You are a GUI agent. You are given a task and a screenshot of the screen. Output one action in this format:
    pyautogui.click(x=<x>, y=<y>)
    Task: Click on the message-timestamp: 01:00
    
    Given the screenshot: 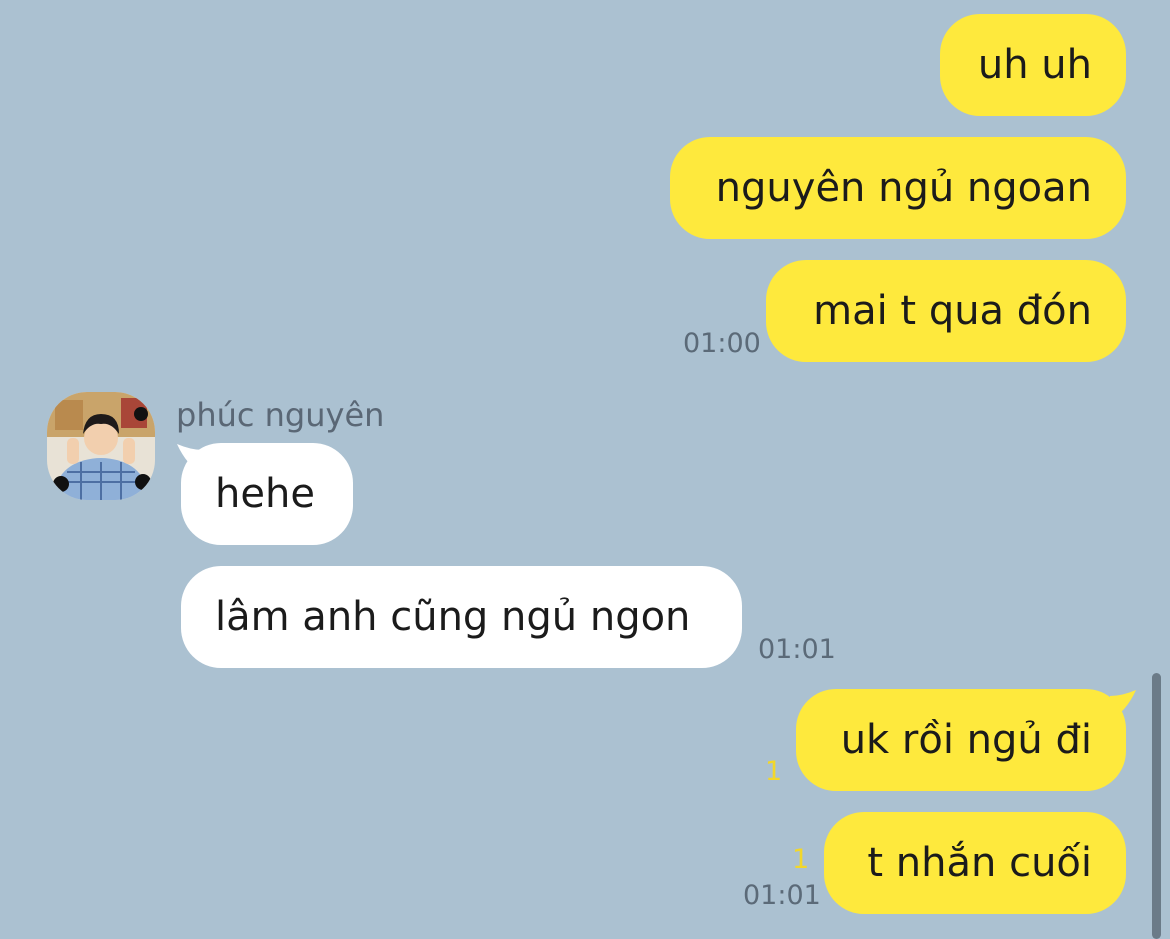 What is the action you would take?
    pyautogui.click(x=722, y=343)
    